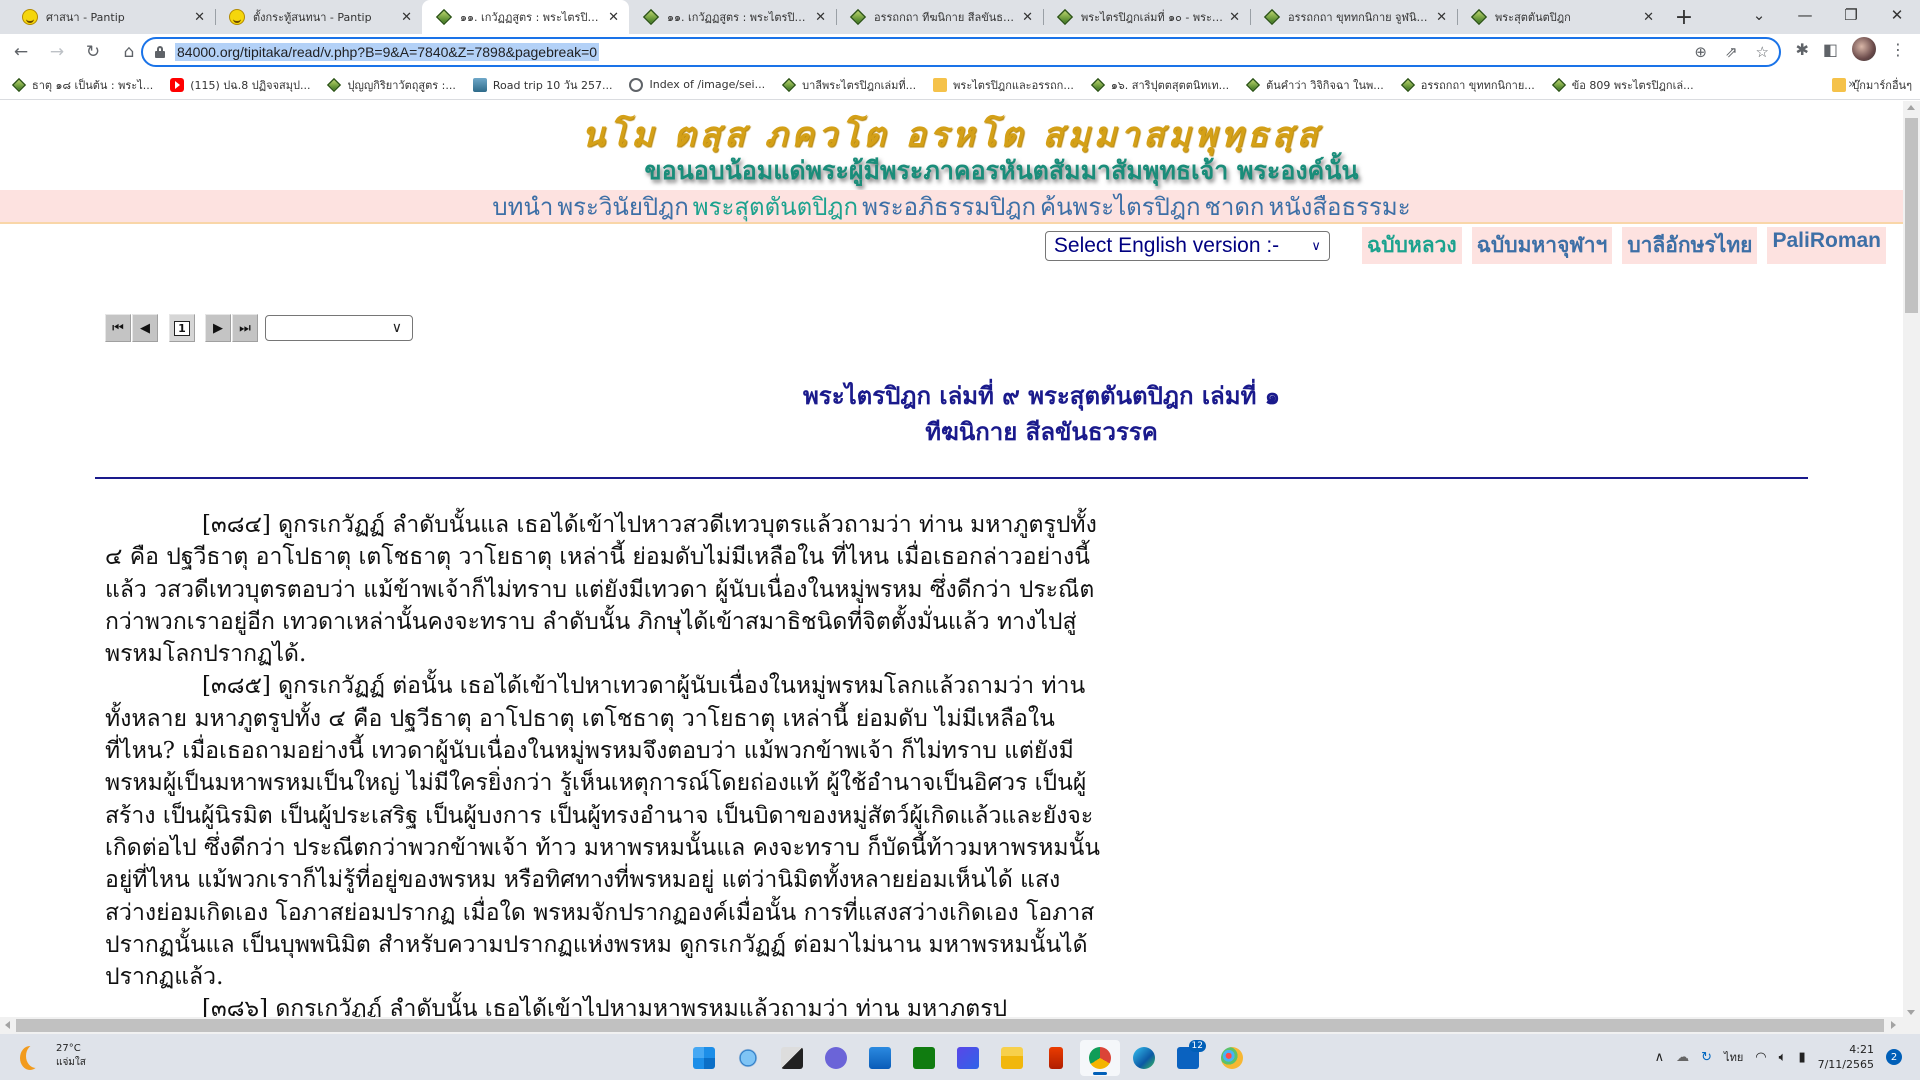 The width and height of the screenshot is (1920, 1080). Describe the element at coordinates (522, 207) in the screenshot. I see `nav-link: บทนำ` at that location.